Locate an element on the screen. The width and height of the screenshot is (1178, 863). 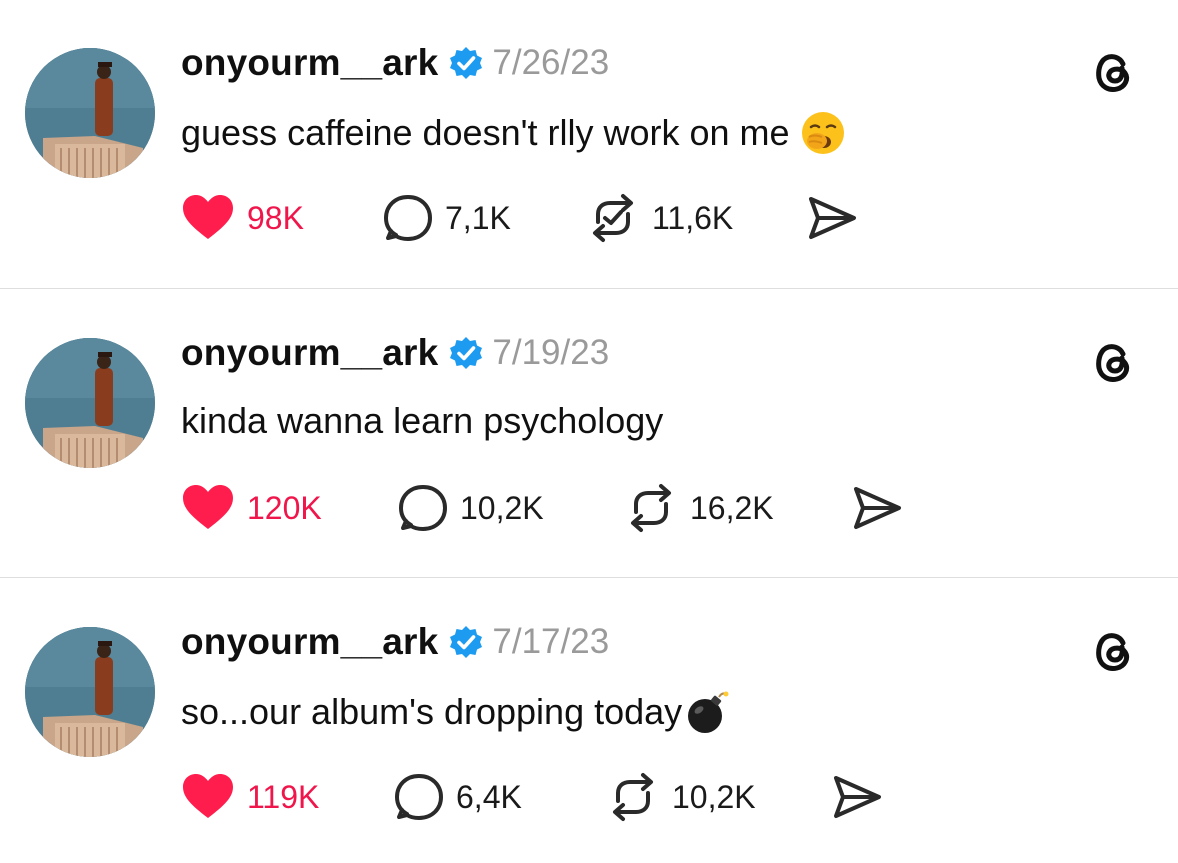
repost-count: 11,6K is located at coordinates (693, 217).